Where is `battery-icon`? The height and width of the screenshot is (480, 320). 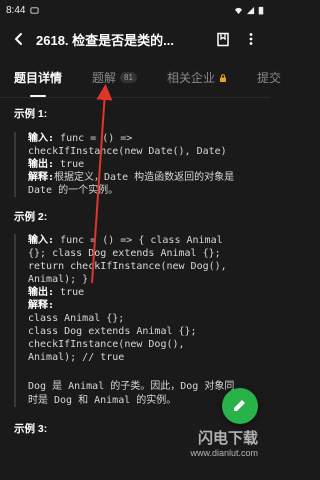
battery-icon is located at coordinates (261, 10).